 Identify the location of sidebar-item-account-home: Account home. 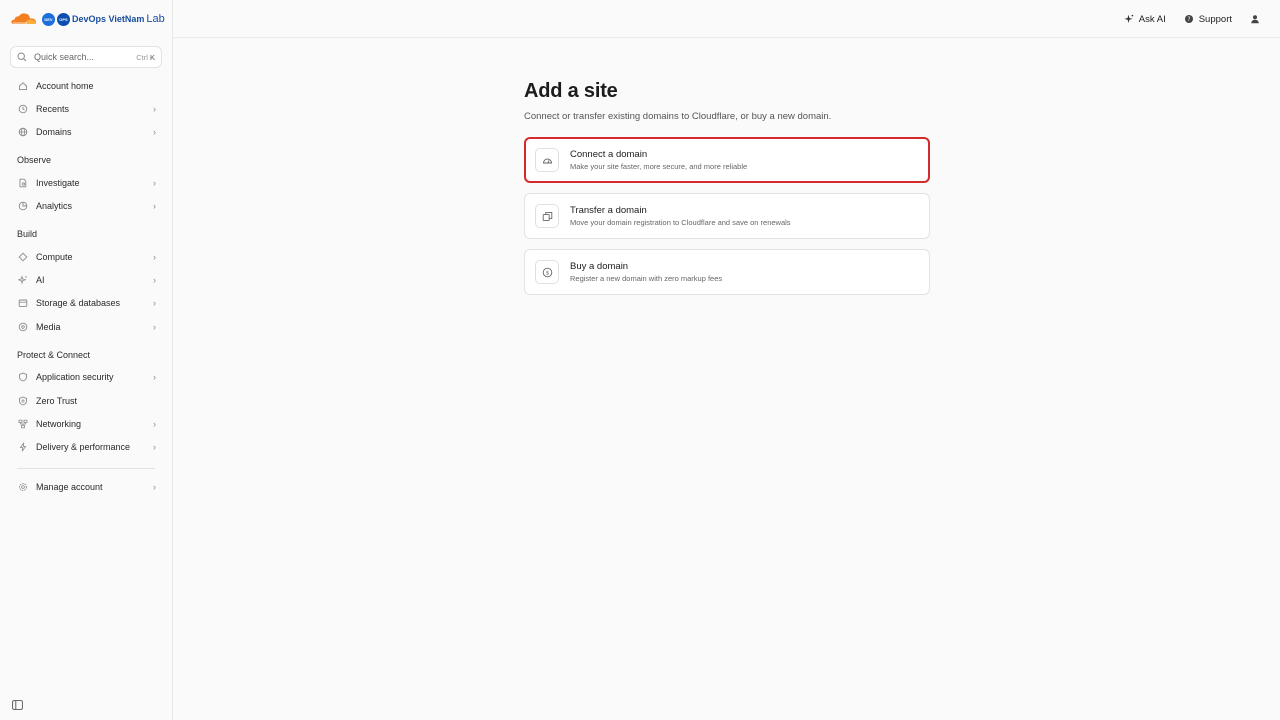
(86, 85).